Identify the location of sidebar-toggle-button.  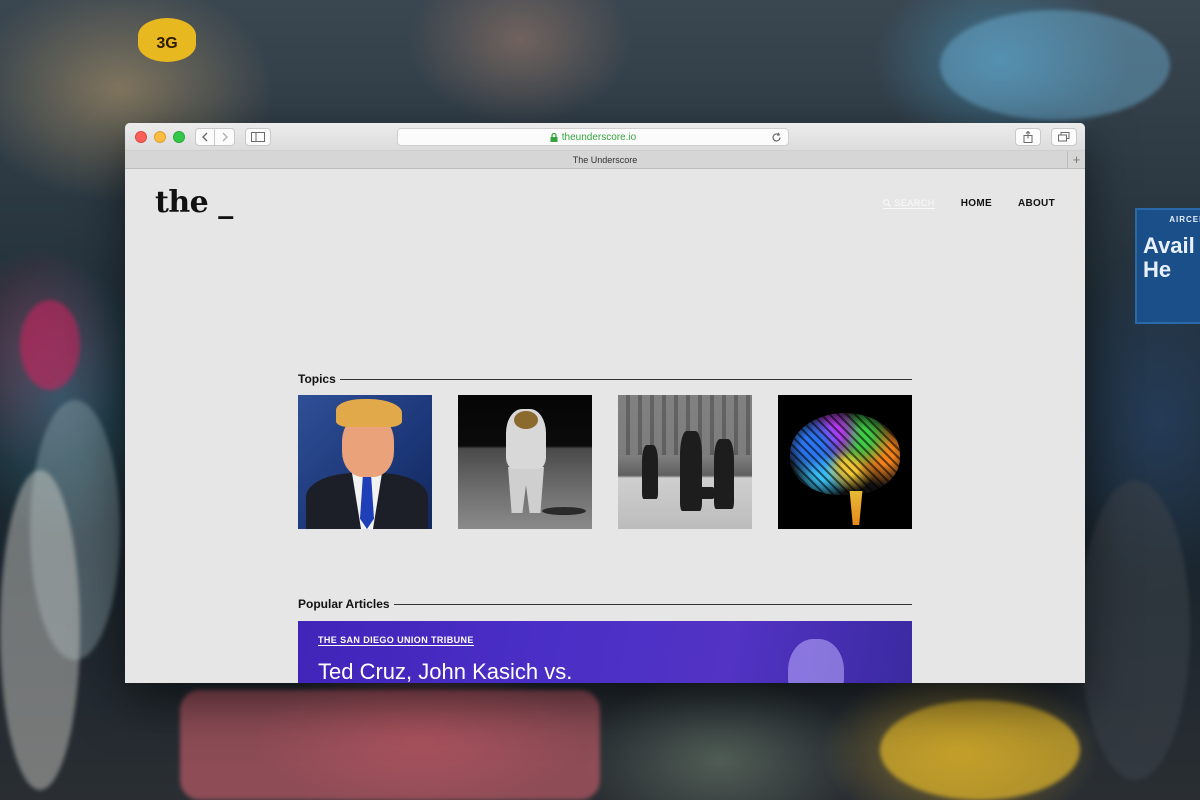
(258, 136).